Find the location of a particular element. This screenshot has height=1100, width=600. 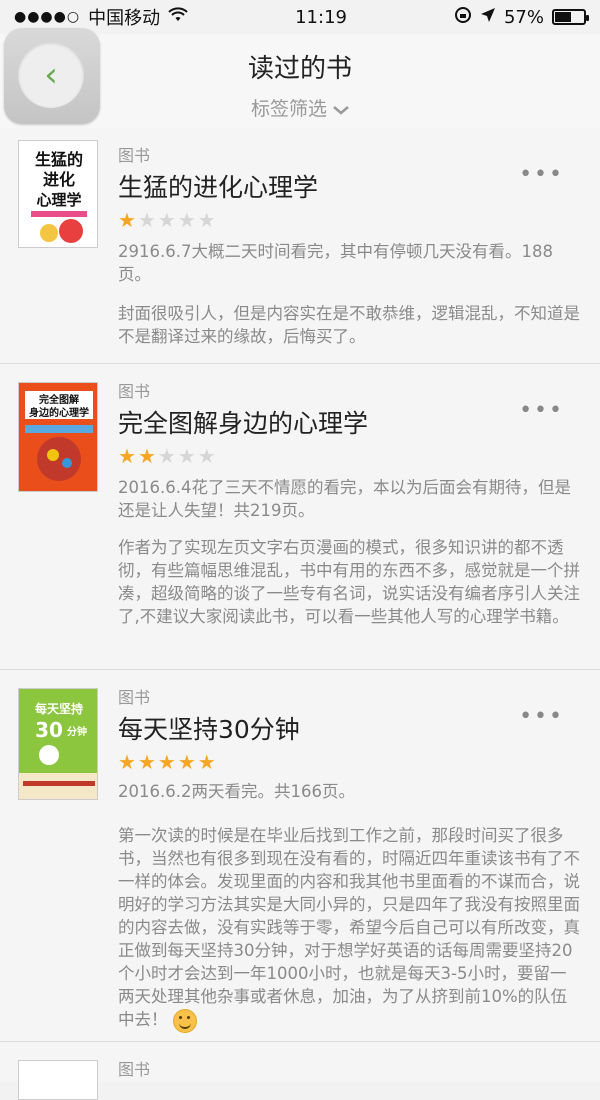

tag-filter-button: 标签筛选 is located at coordinates (300, 107).